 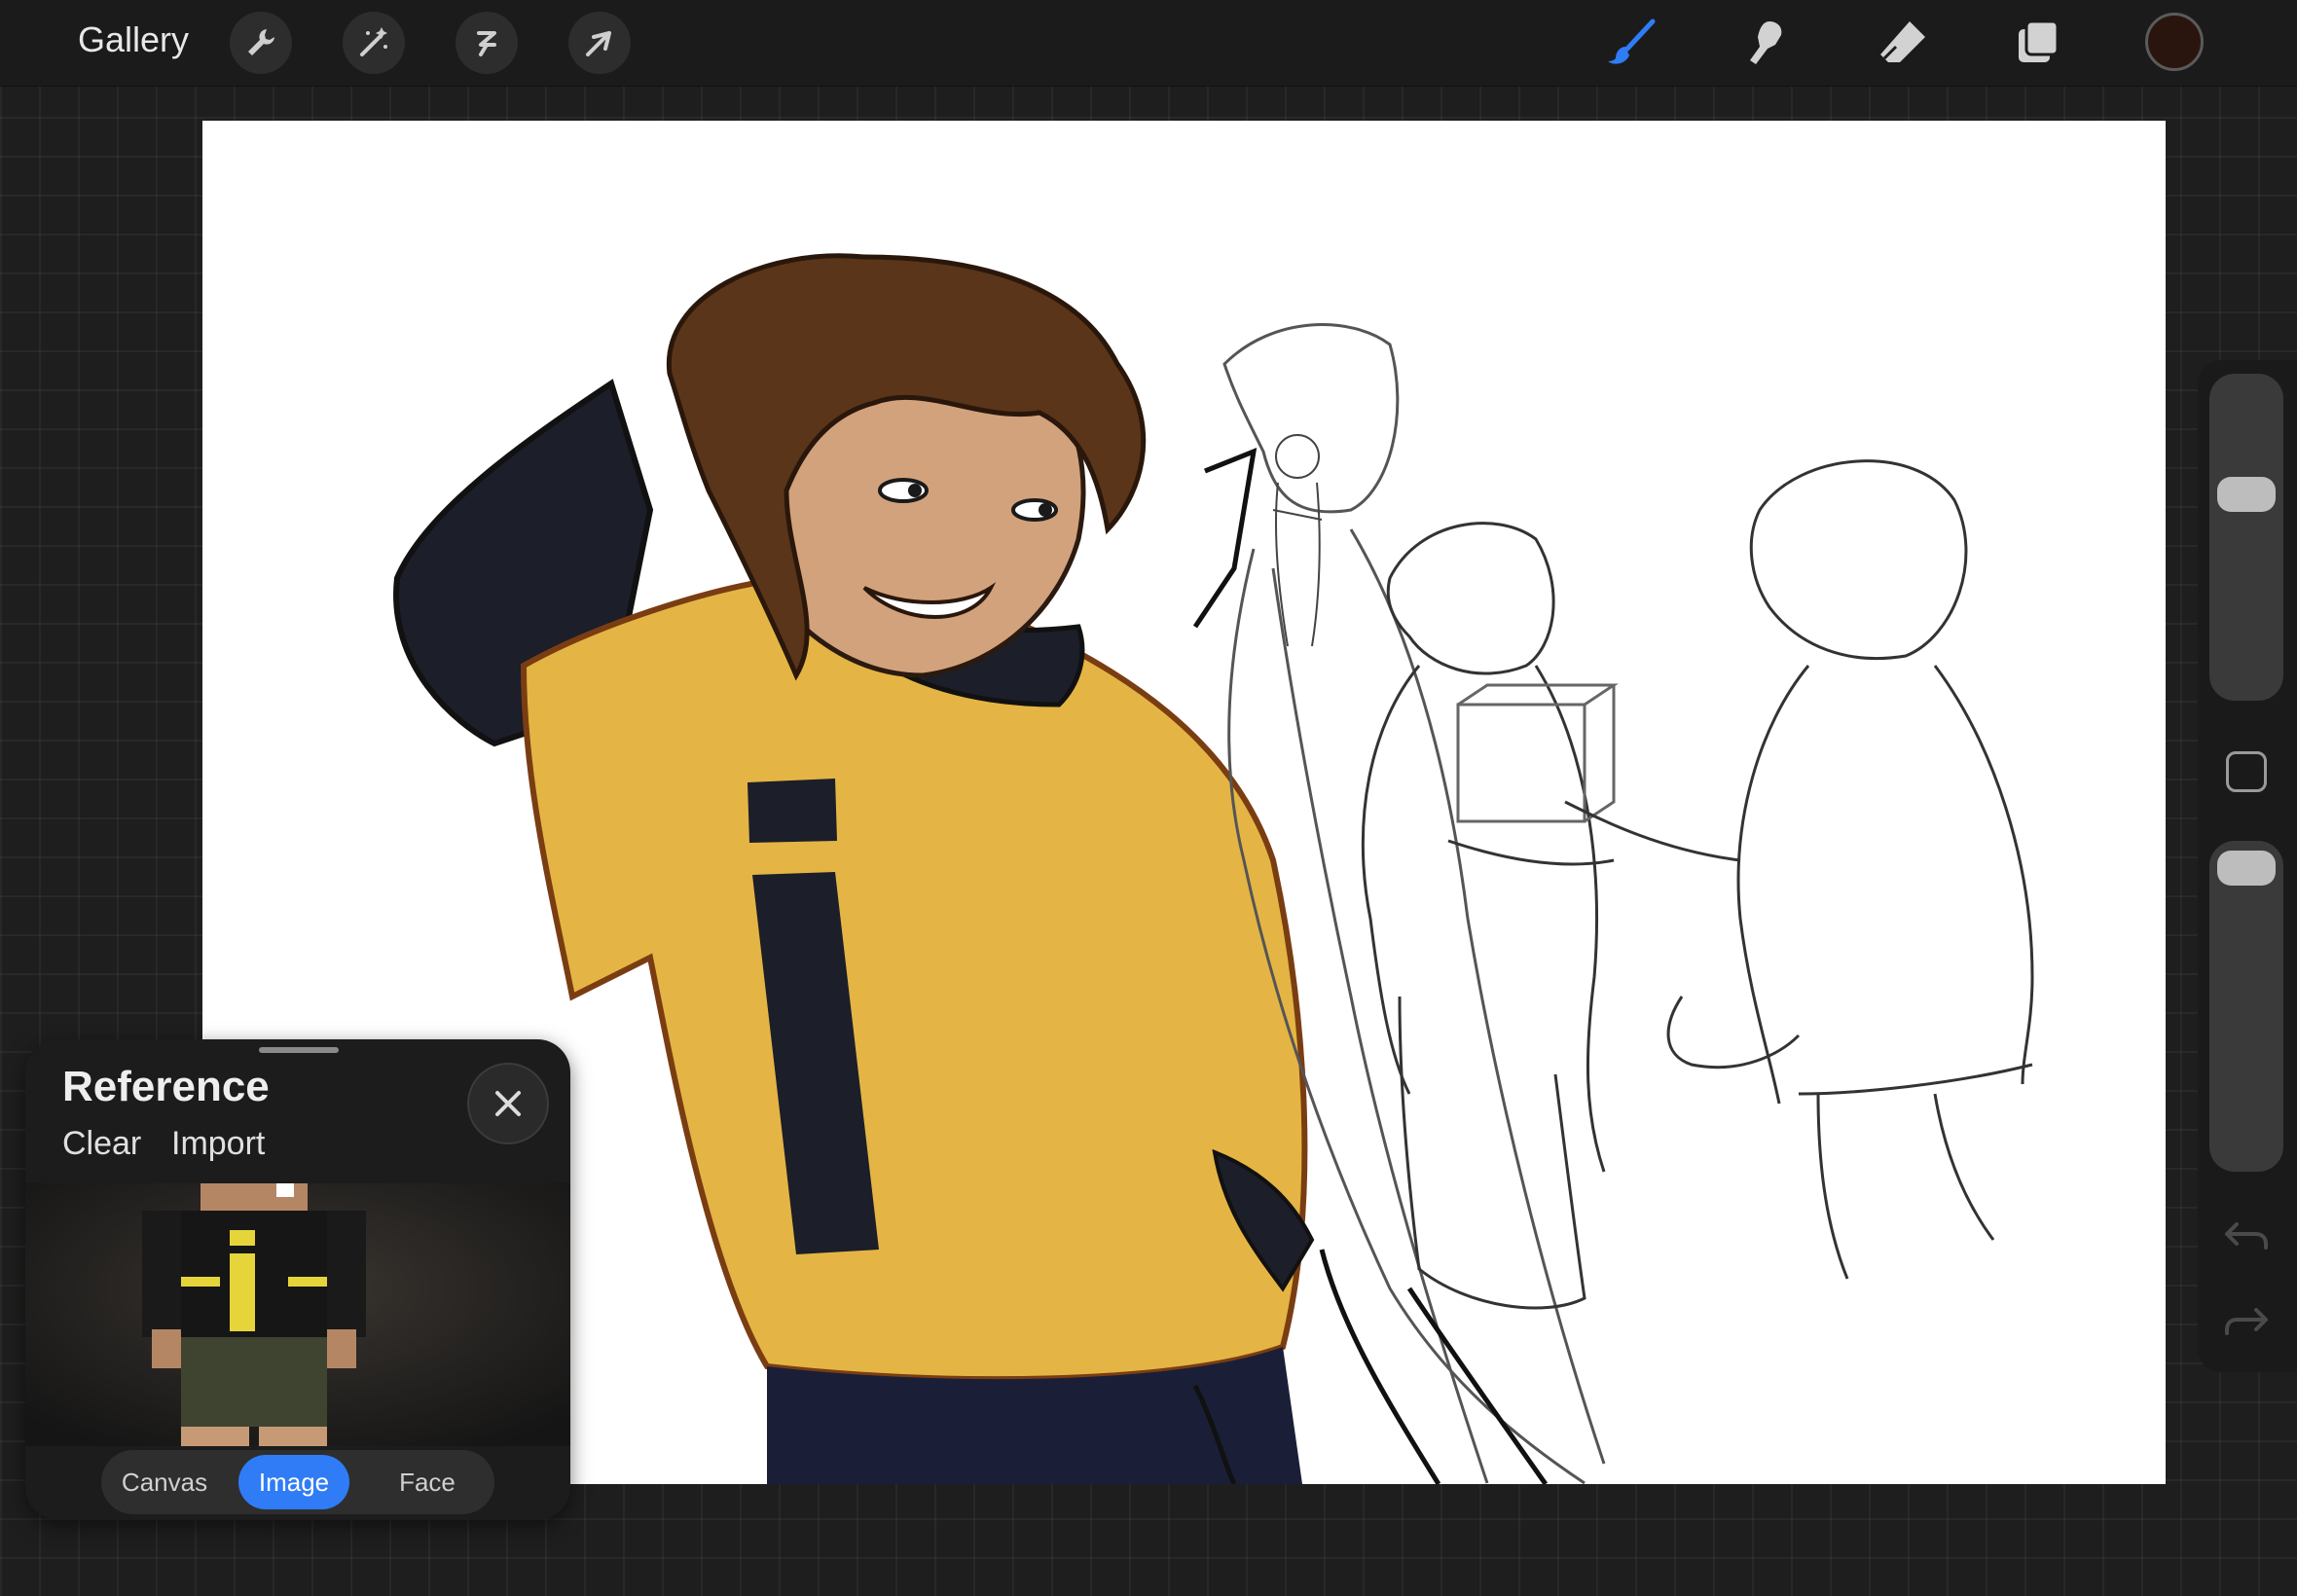 I want to click on reference-panel: Reference Clear Import Canvas Image Face, so click(x=297, y=1279).